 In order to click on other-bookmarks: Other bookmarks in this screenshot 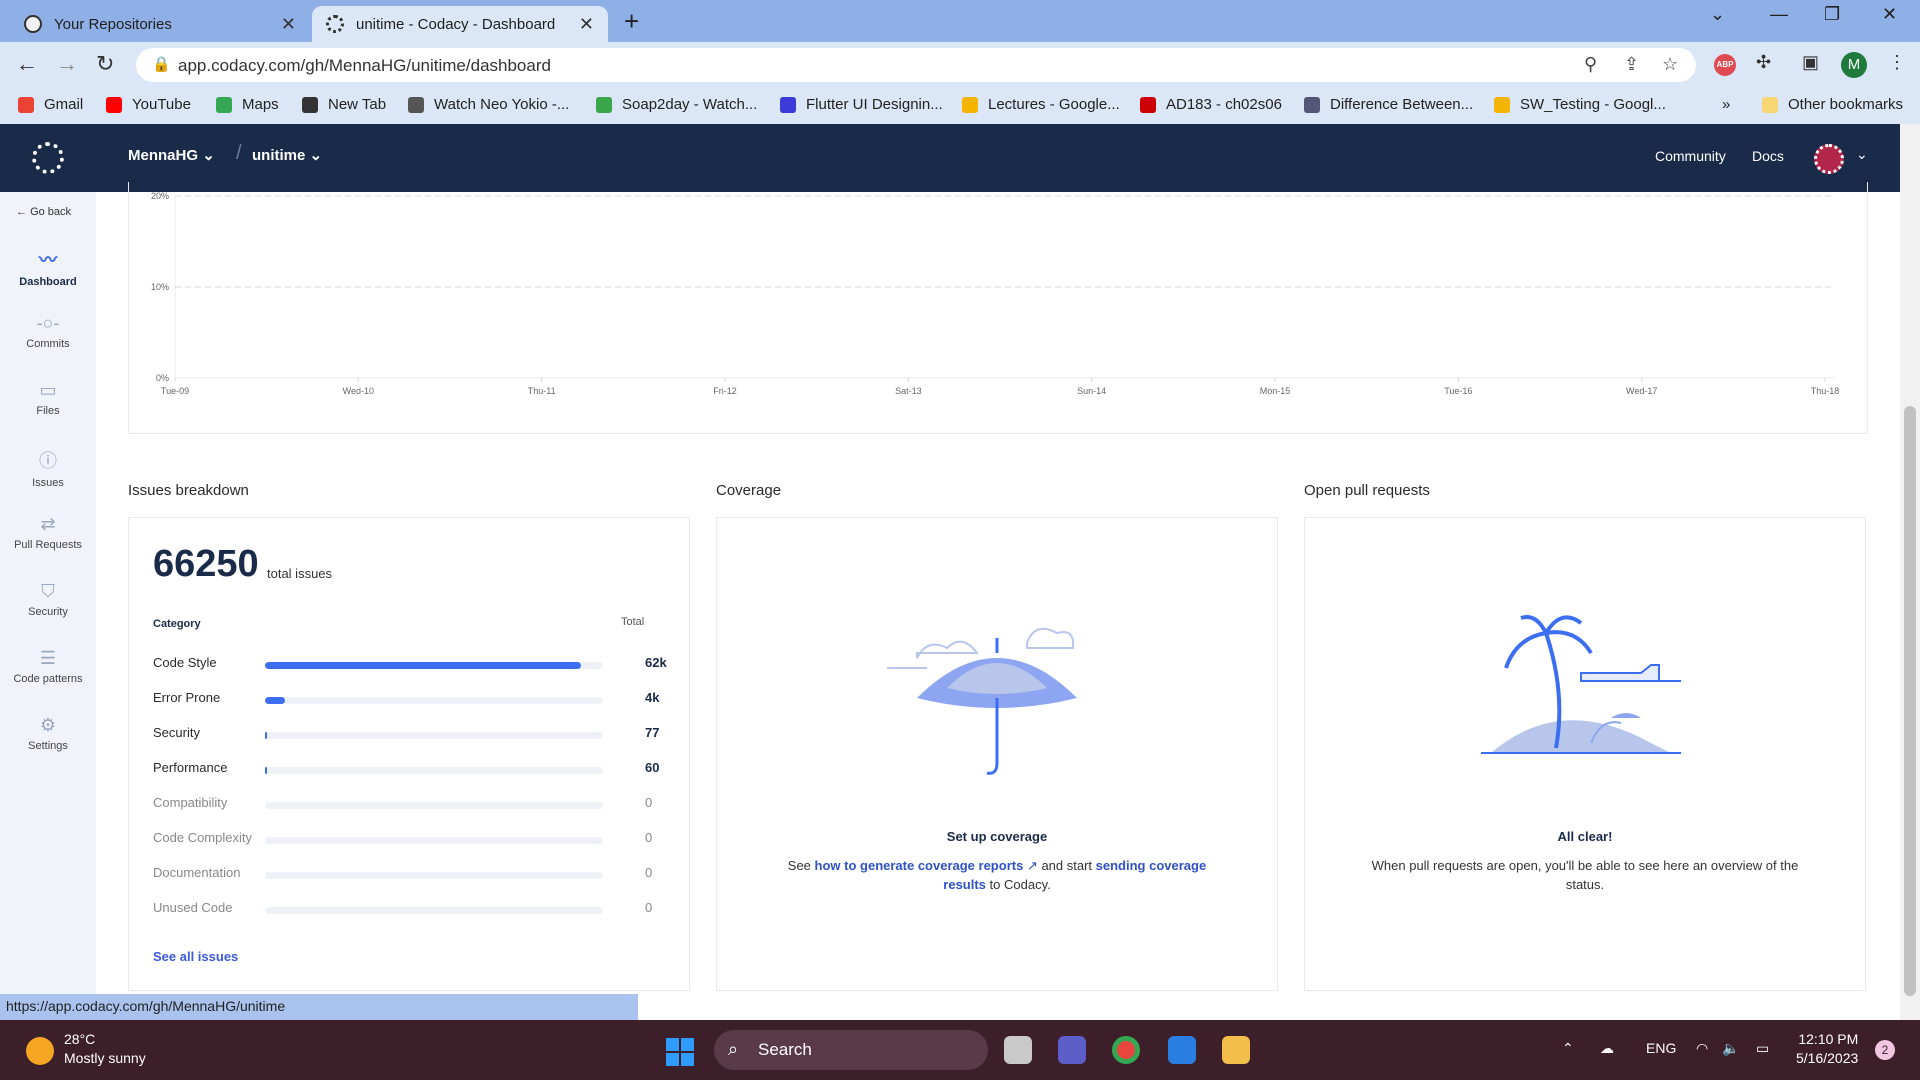, I will do `click(1832, 104)`.